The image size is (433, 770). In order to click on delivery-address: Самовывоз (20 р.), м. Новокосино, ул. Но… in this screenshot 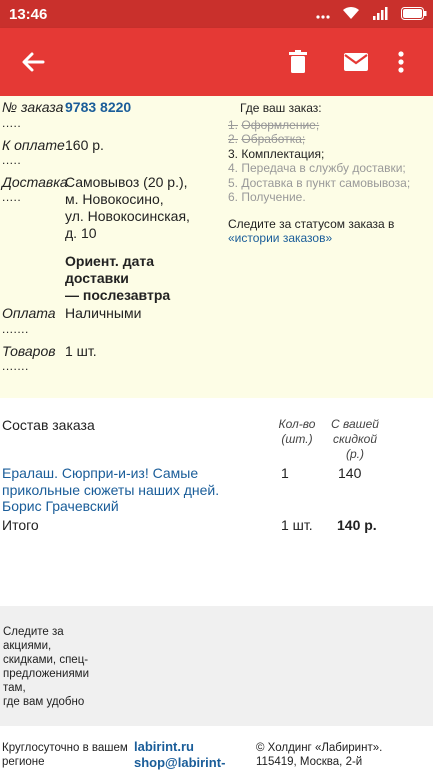, I will do `click(127, 208)`.